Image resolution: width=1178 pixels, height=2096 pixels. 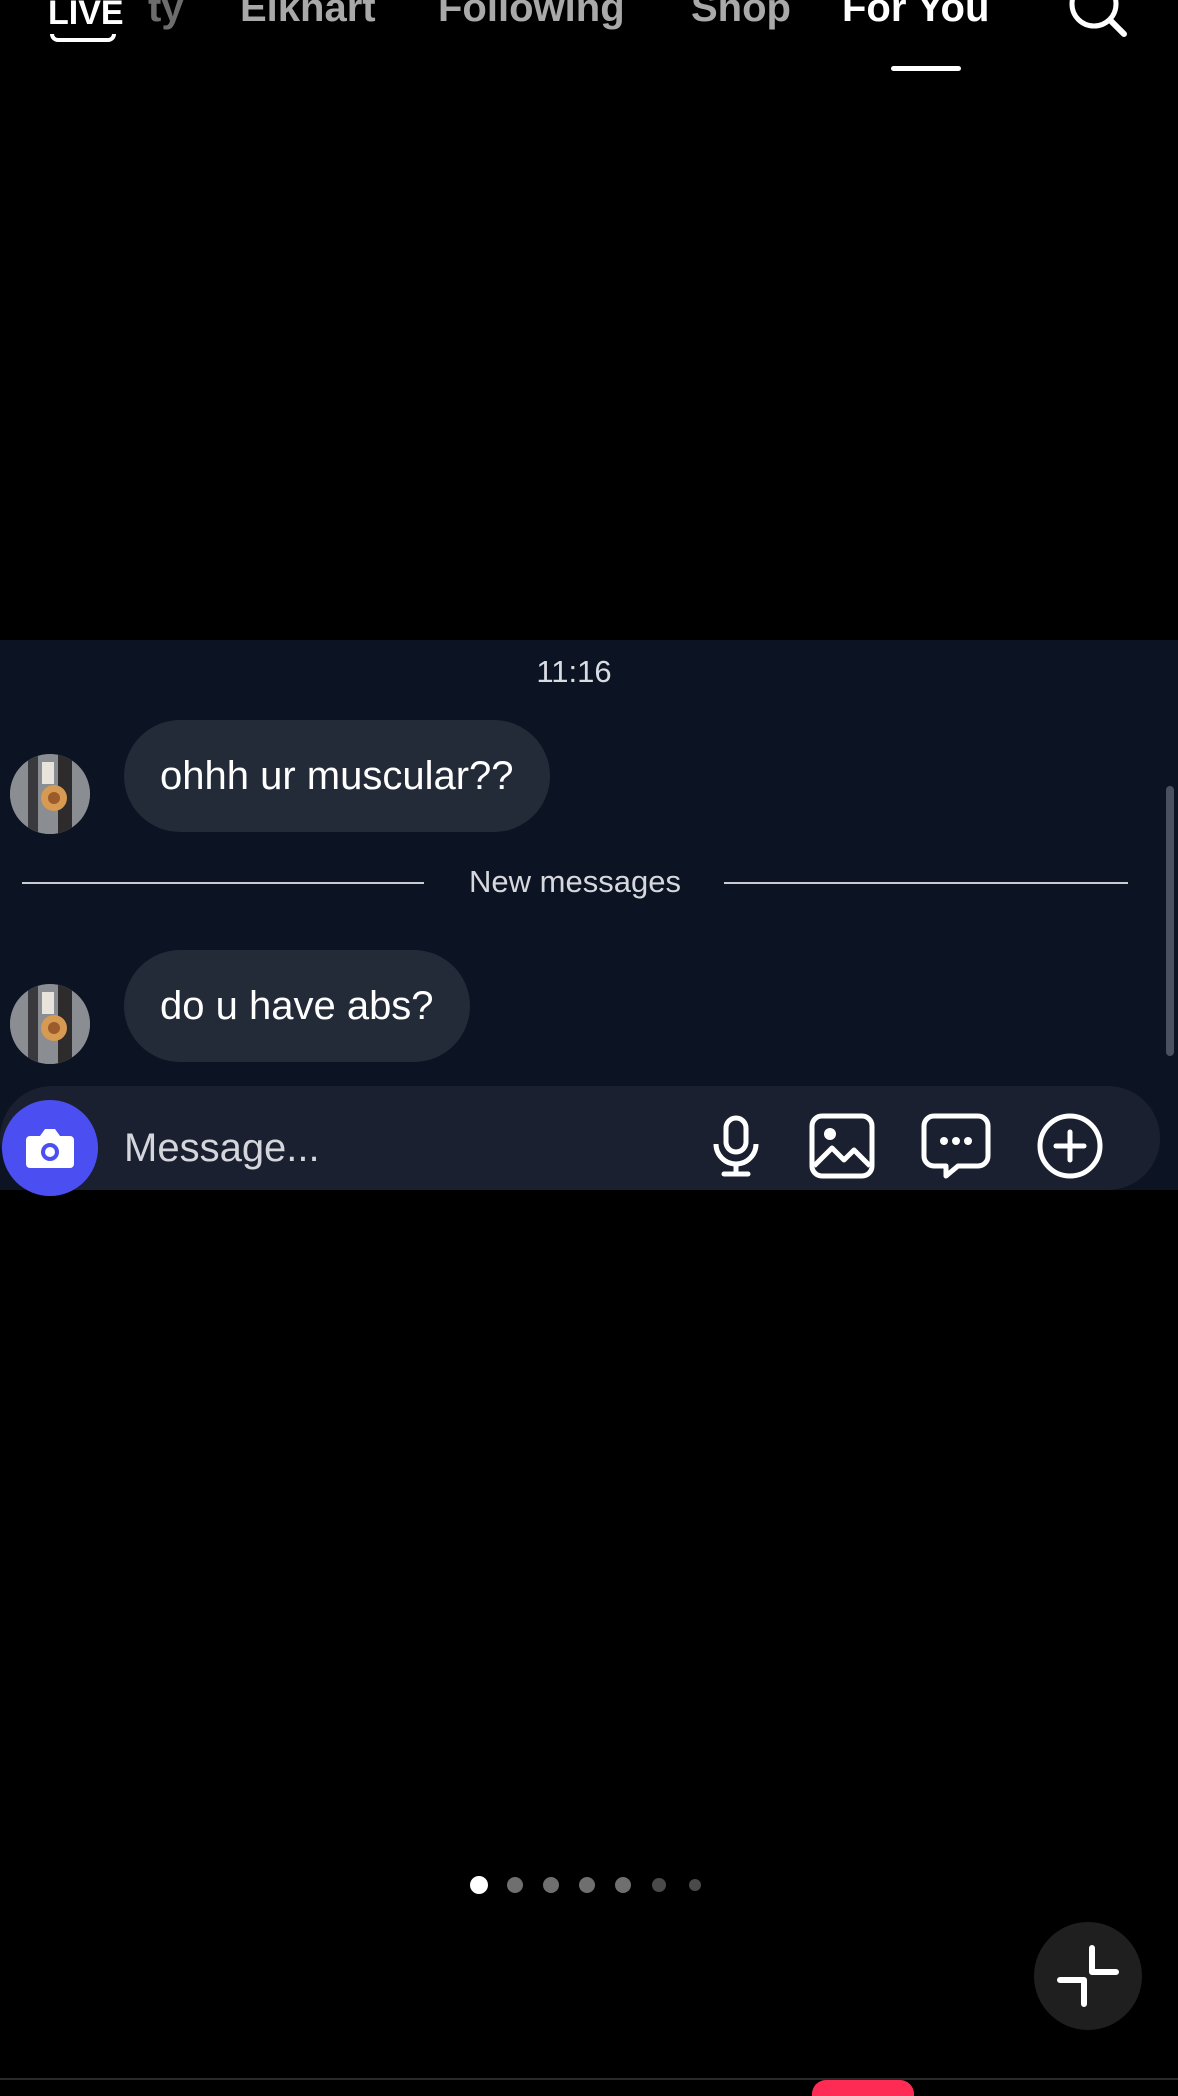 What do you see at coordinates (531, 15) in the screenshot?
I see `tab-following: Following` at bounding box center [531, 15].